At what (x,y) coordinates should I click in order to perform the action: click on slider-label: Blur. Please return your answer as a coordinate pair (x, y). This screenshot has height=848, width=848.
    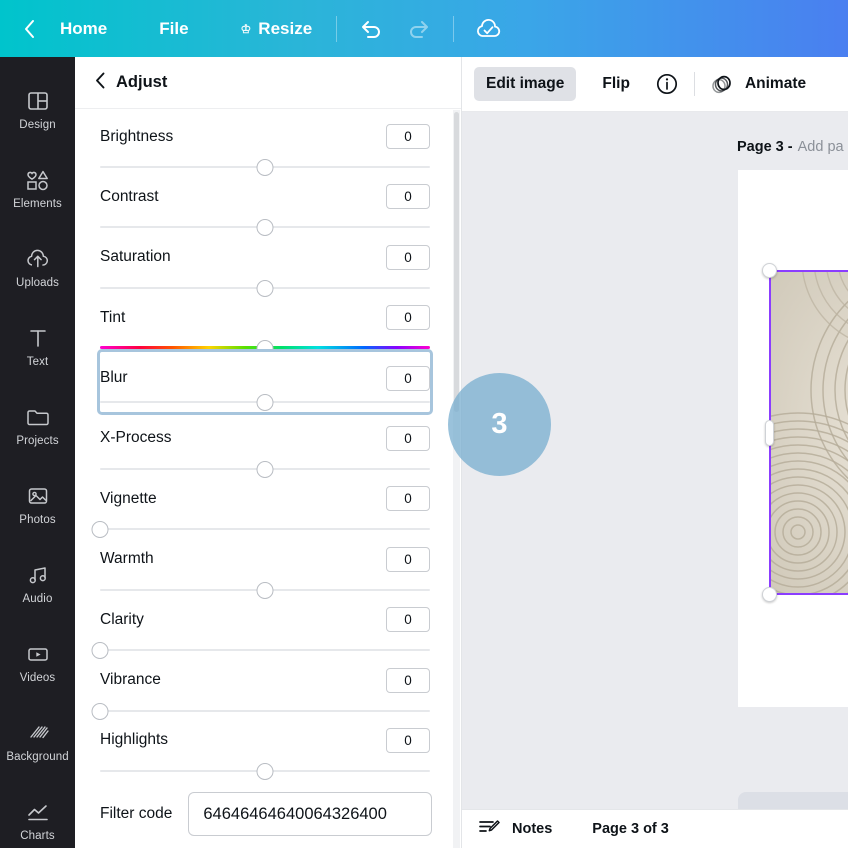
    Looking at the image, I should click on (114, 378).